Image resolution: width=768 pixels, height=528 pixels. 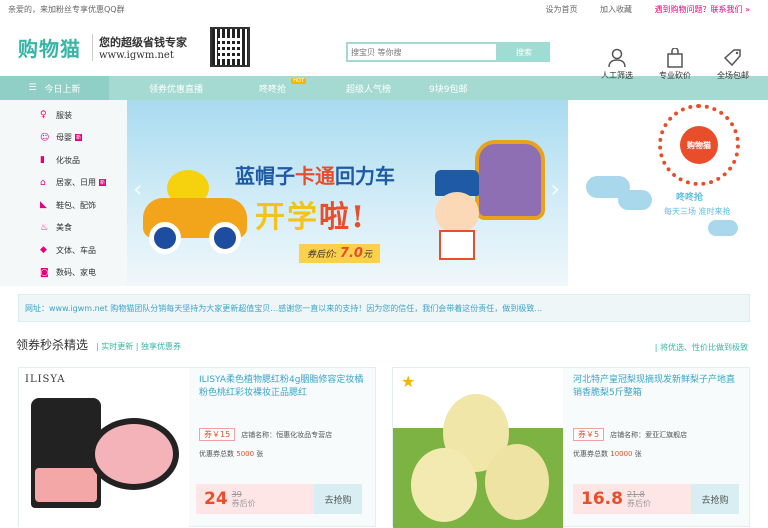 I want to click on section-title: 领券秒杀精选, so click(x=52, y=345).